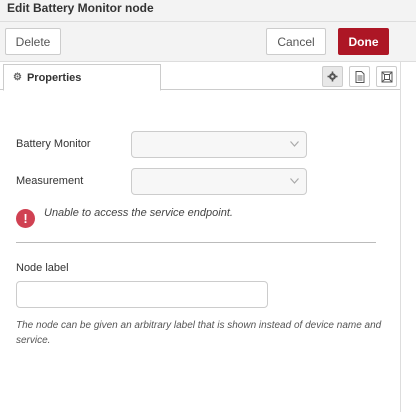 The image size is (416, 412). What do you see at coordinates (400, 237) in the screenshot?
I see `panel-edge` at bounding box center [400, 237].